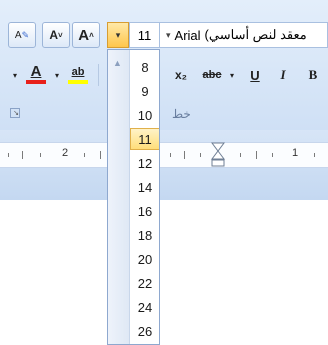  I want to click on font-size-option: 24, so click(144, 307).